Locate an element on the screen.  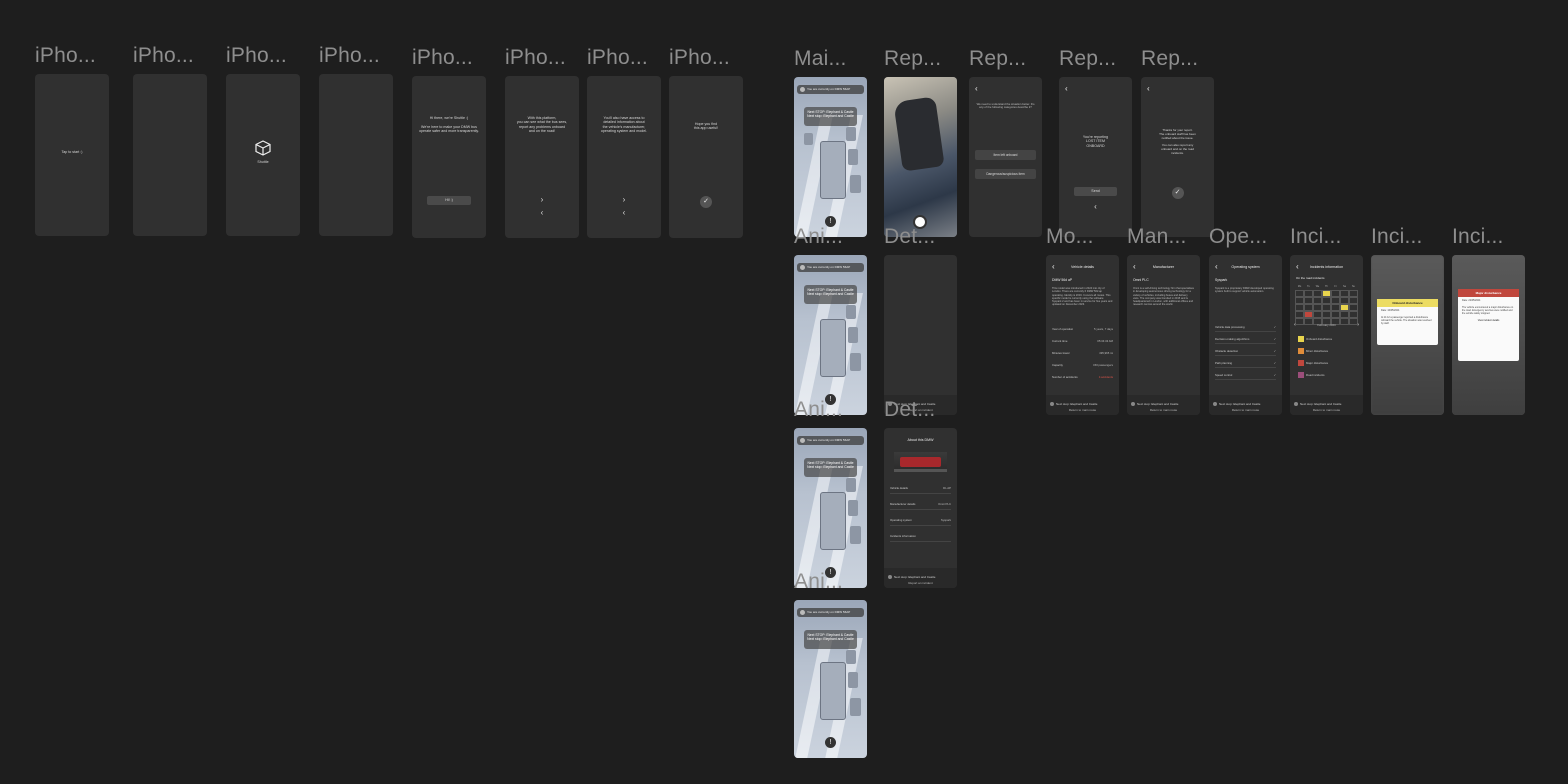
os-feature-row: Vehicle data processing ✓ is located at coordinates (1245, 327).